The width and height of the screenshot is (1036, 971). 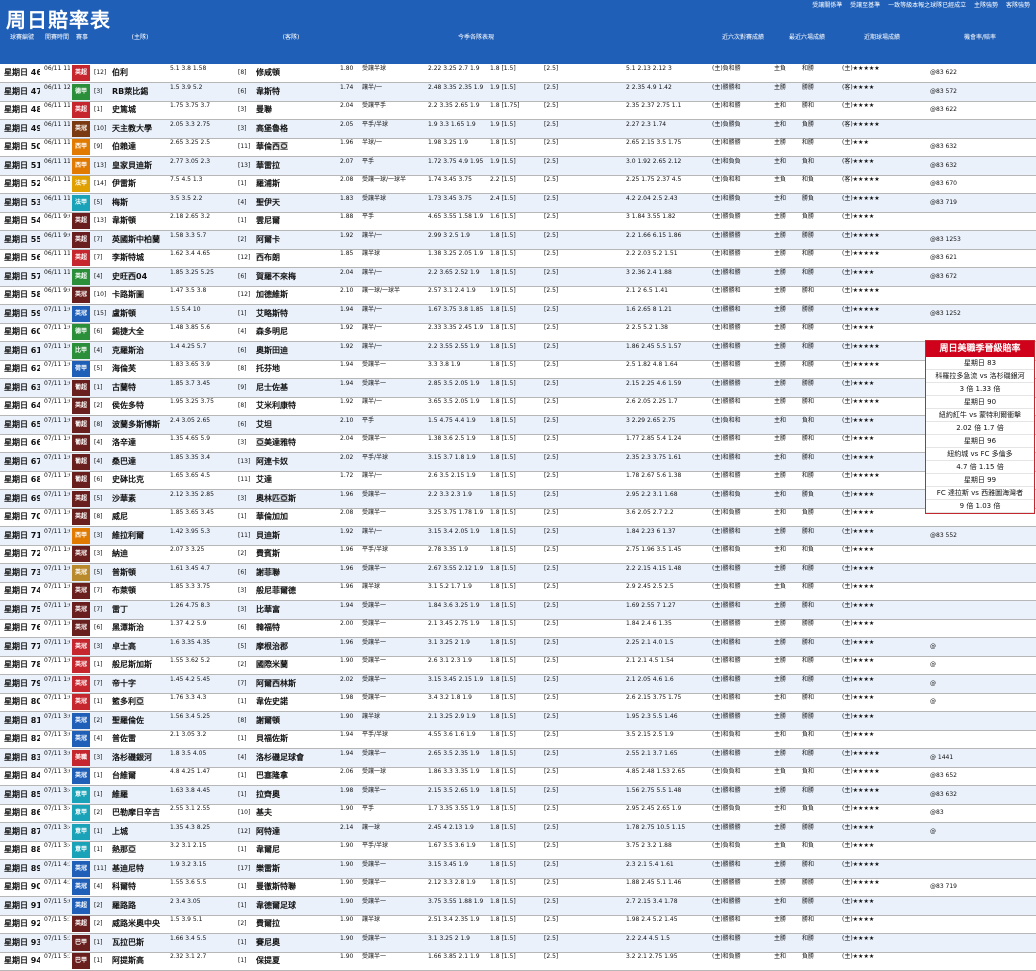 What do you see at coordinates (943, 109) in the screenshot?
I see `cell-c13: @83 622` at bounding box center [943, 109].